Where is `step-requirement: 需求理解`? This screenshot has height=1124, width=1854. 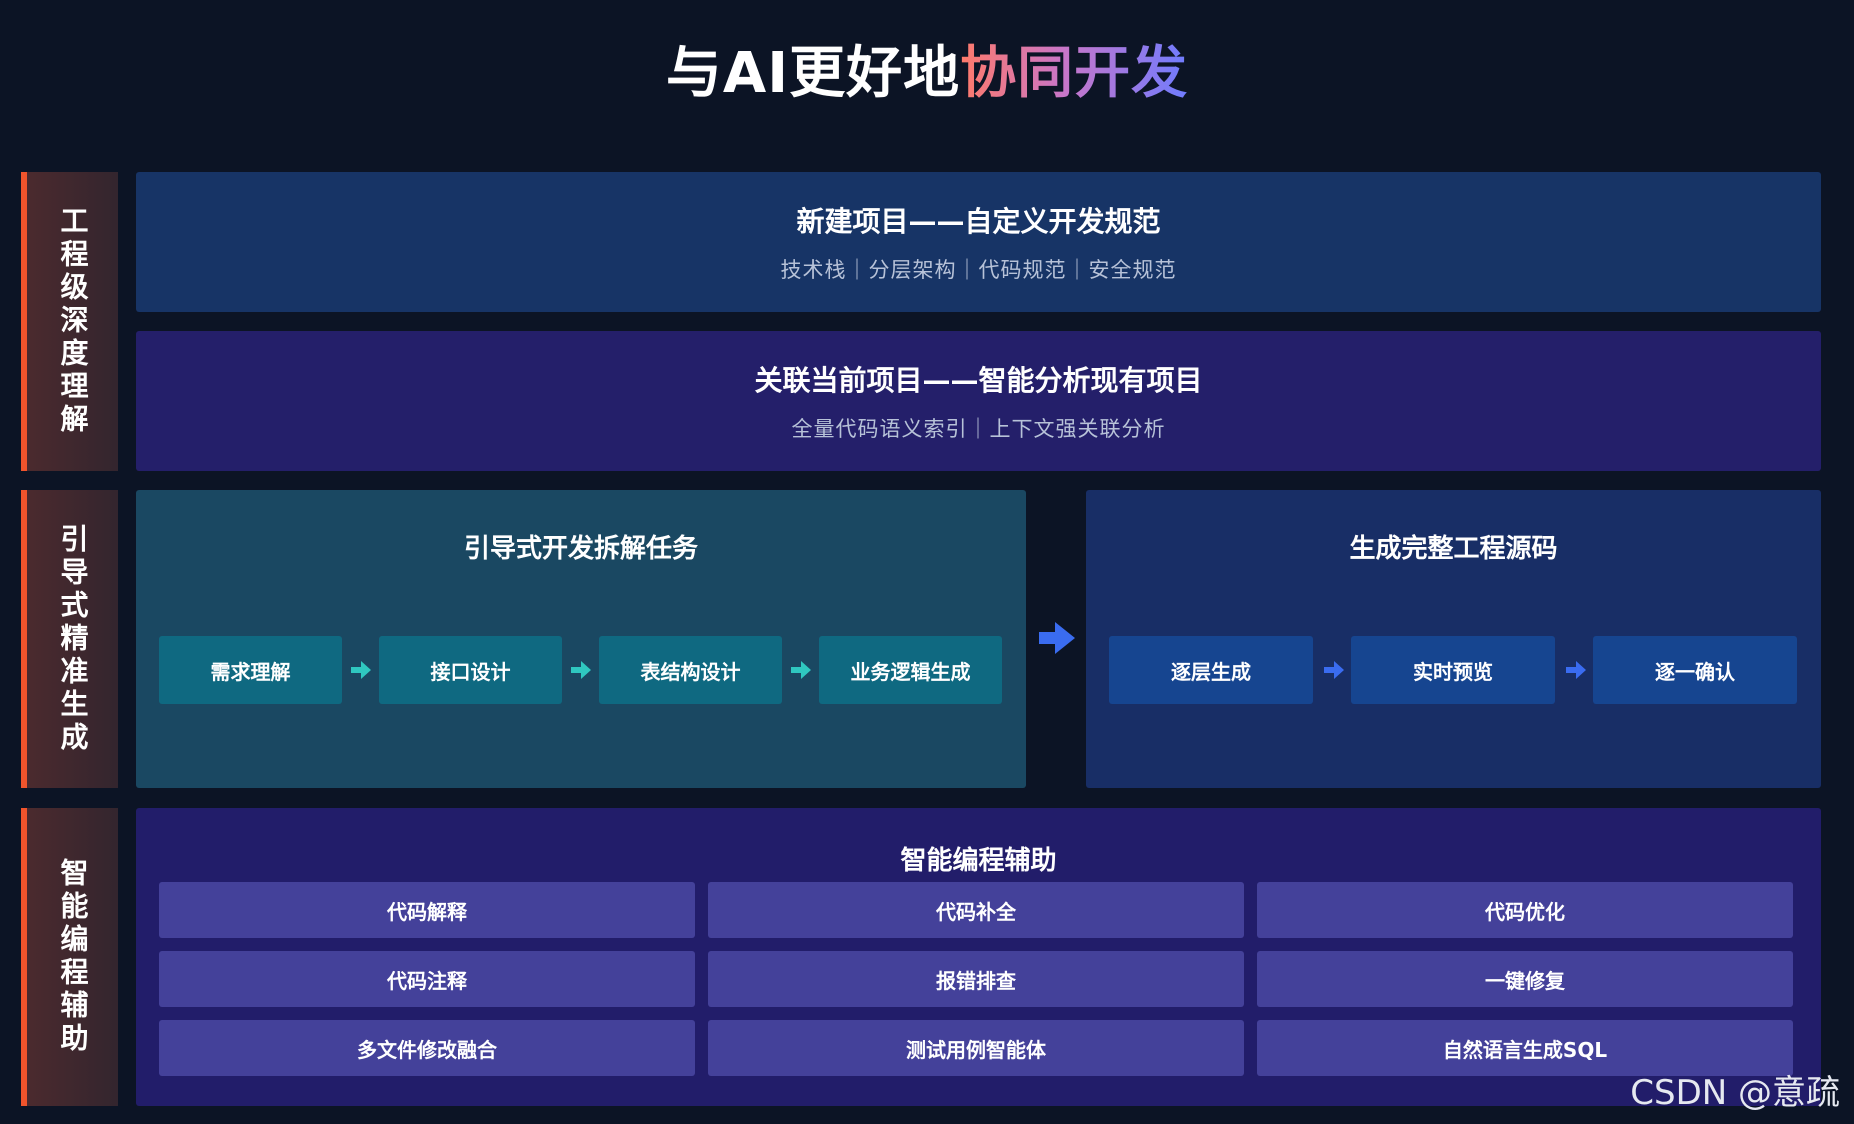 step-requirement: 需求理解 is located at coordinates (250, 670).